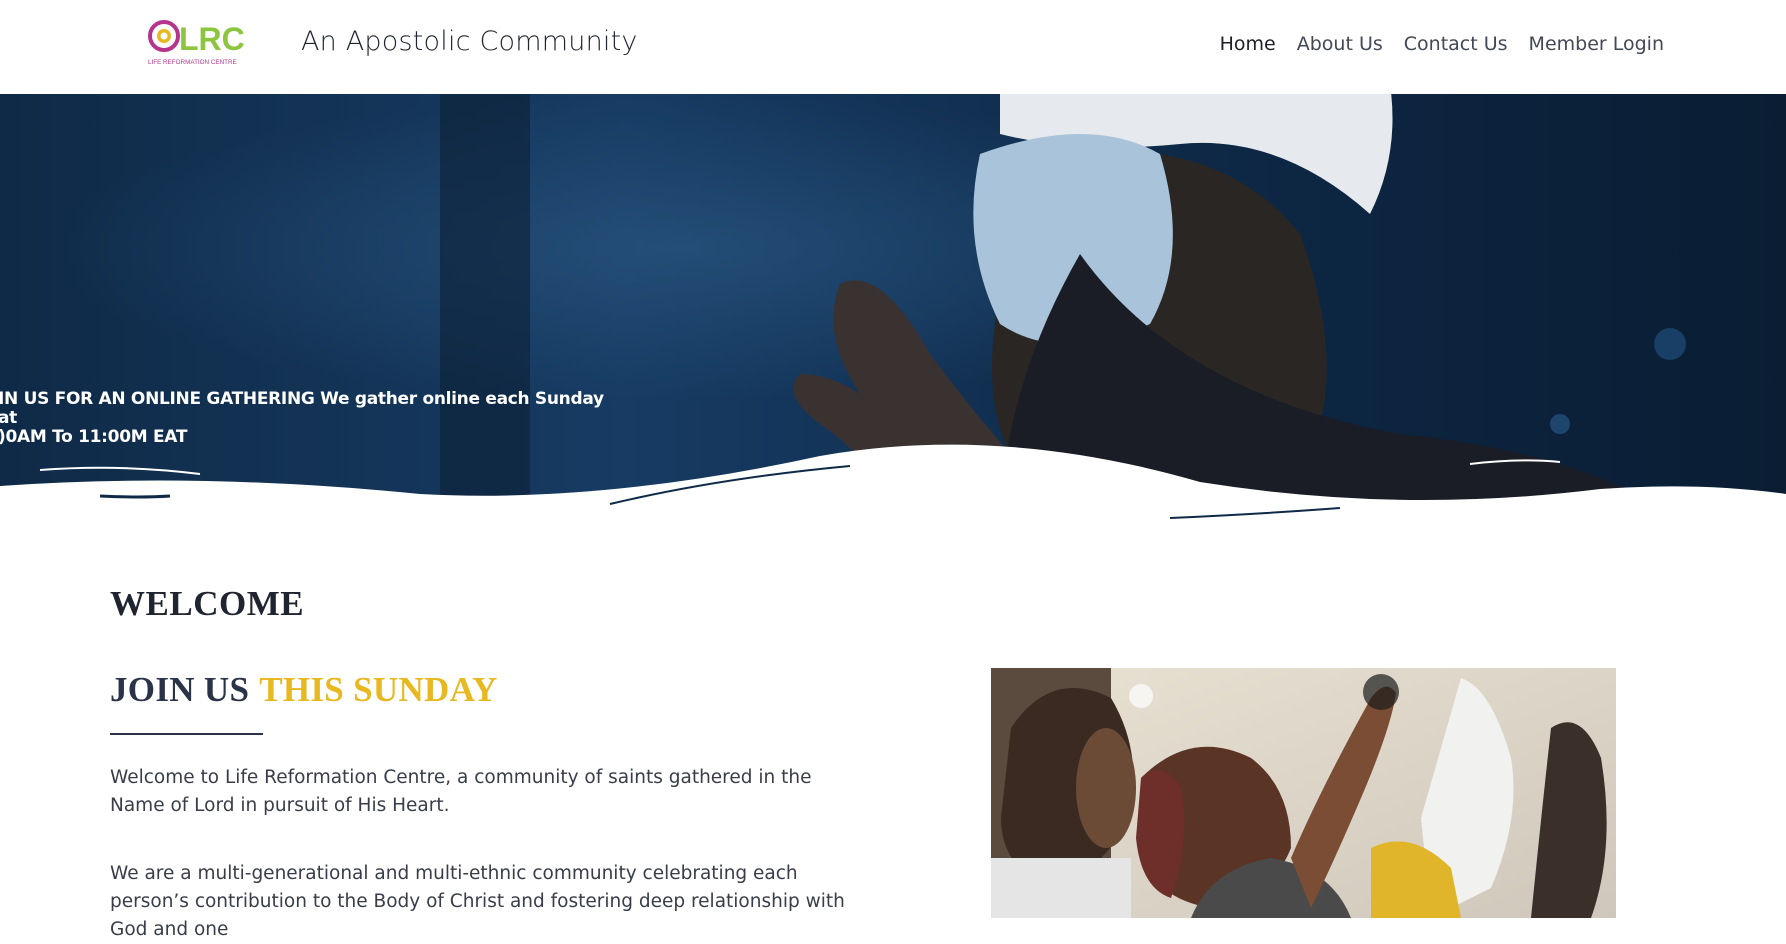 The image size is (1786, 944). What do you see at coordinates (192, 62) in the screenshot?
I see `svg-text: LIFE REFORMATION CENTRE` at bounding box center [192, 62].